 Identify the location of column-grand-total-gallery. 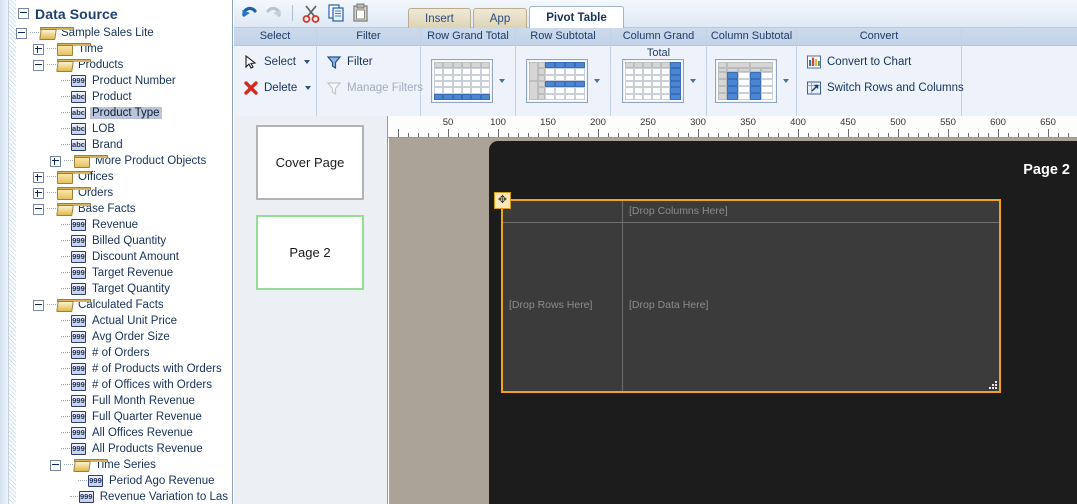
(658, 81).